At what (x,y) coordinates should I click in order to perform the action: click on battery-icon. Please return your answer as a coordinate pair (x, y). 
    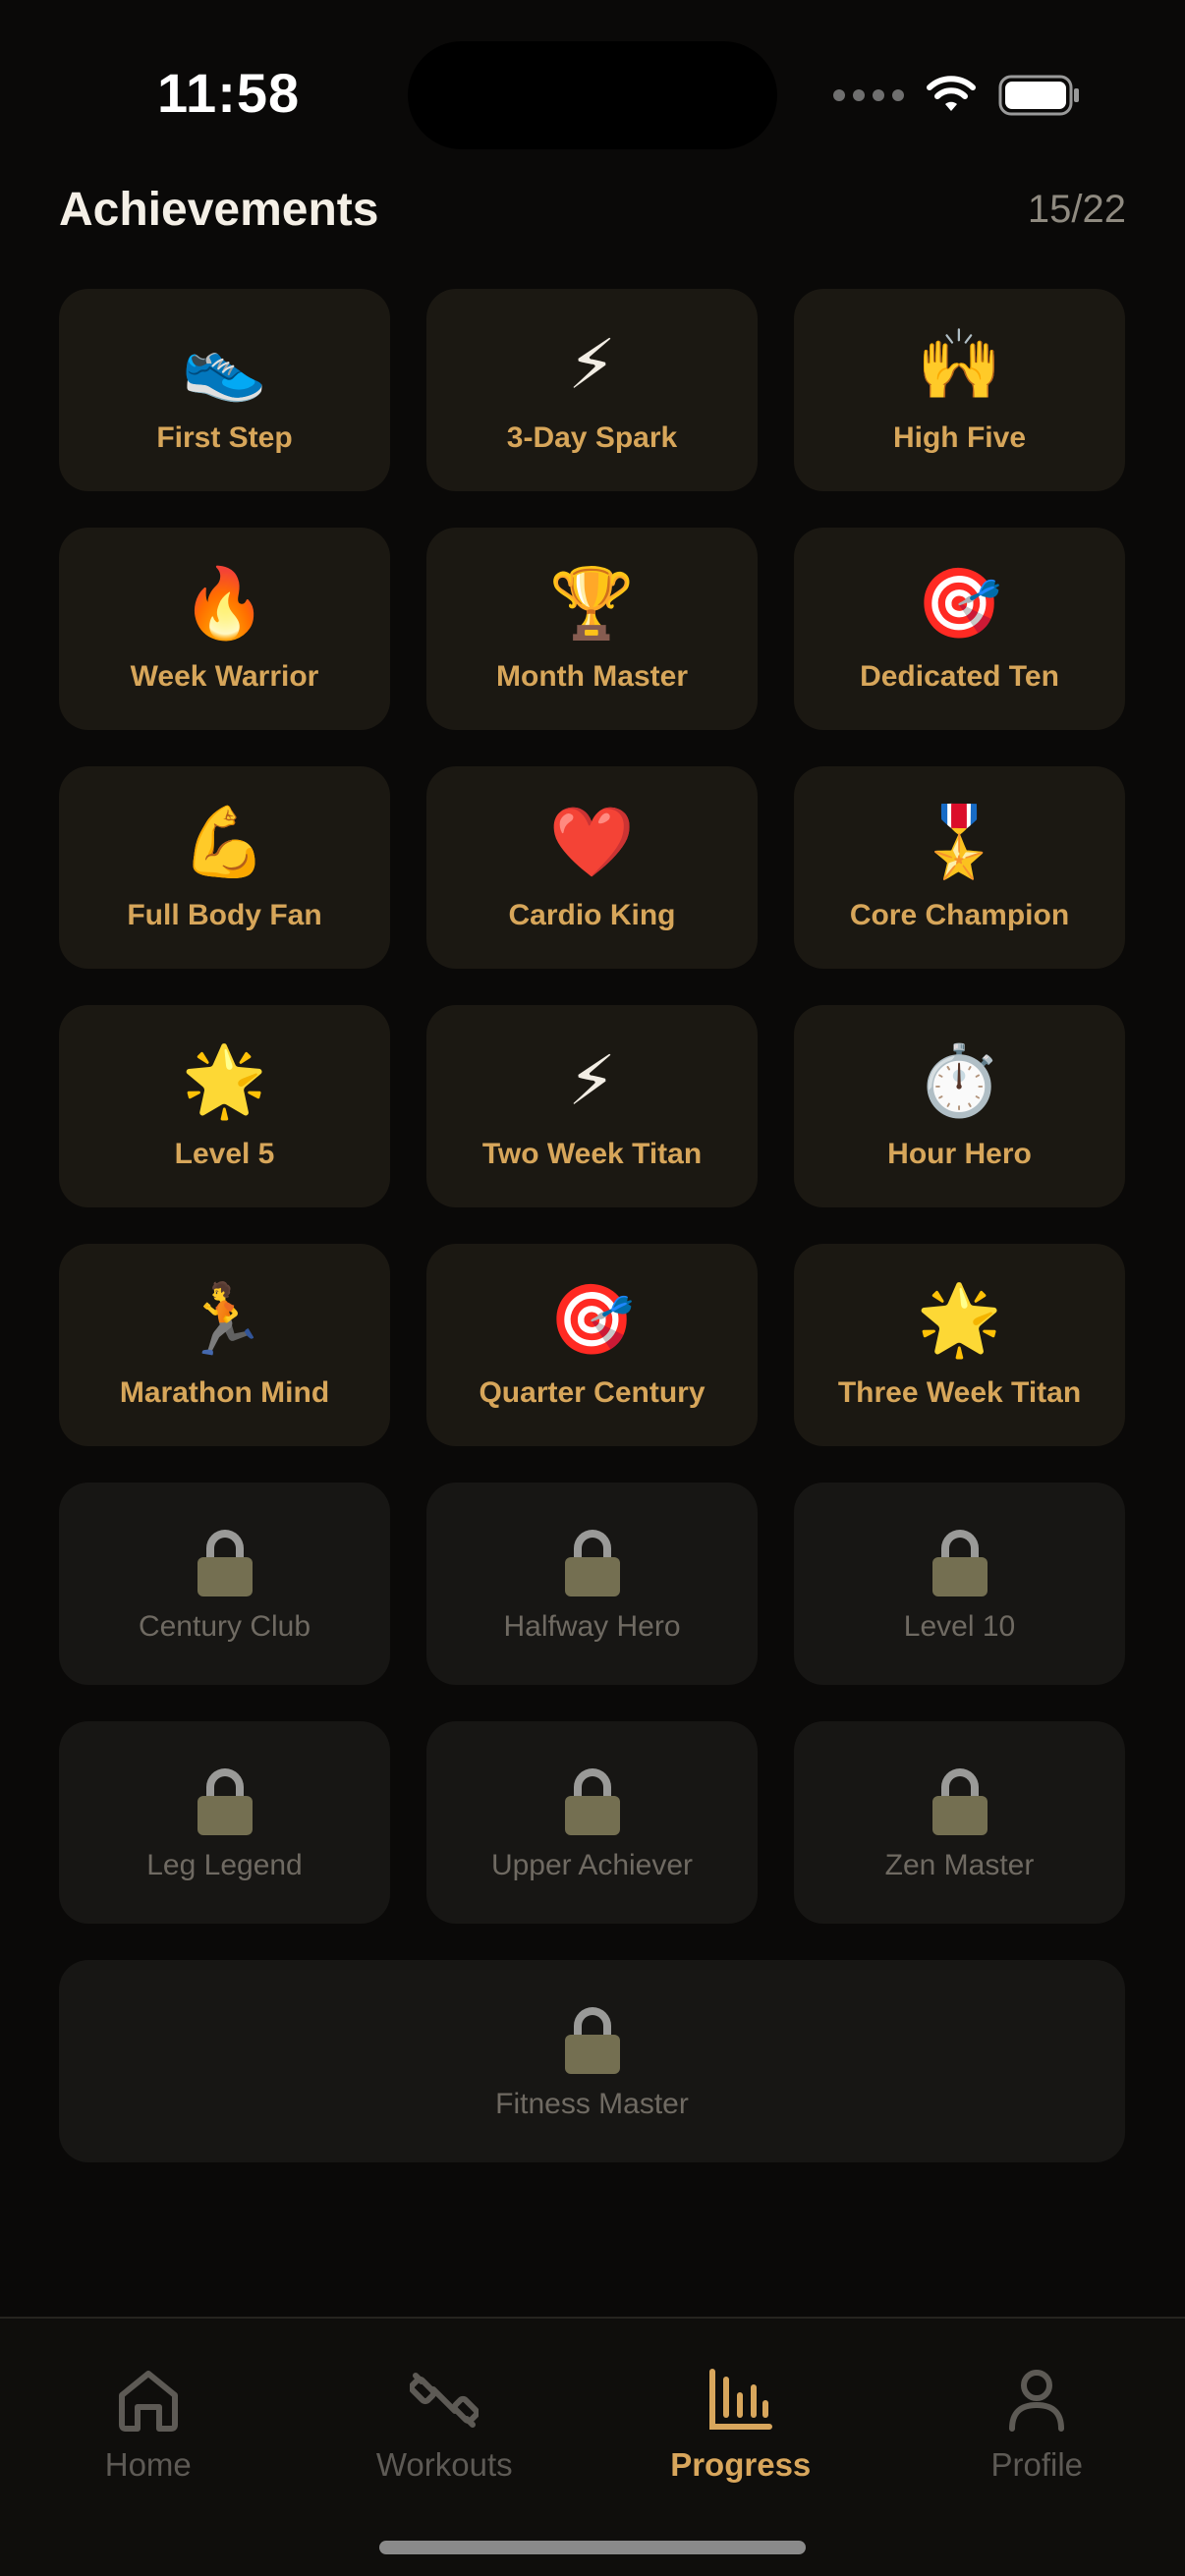
    Looking at the image, I should click on (1038, 95).